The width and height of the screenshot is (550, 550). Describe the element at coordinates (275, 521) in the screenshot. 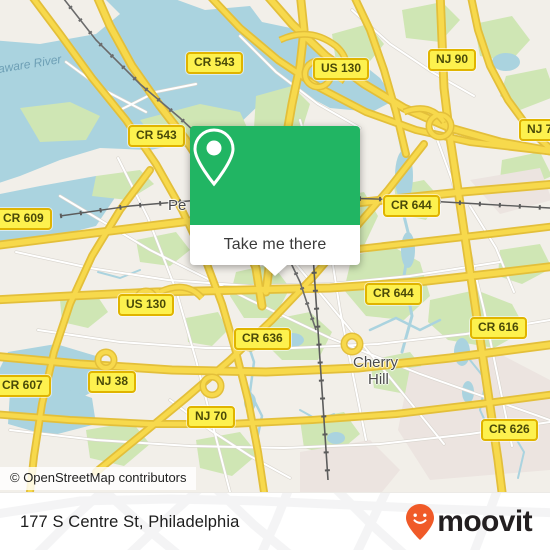

I see `footer-bar: 177 S Centre St, Philadelphia moovit` at that location.